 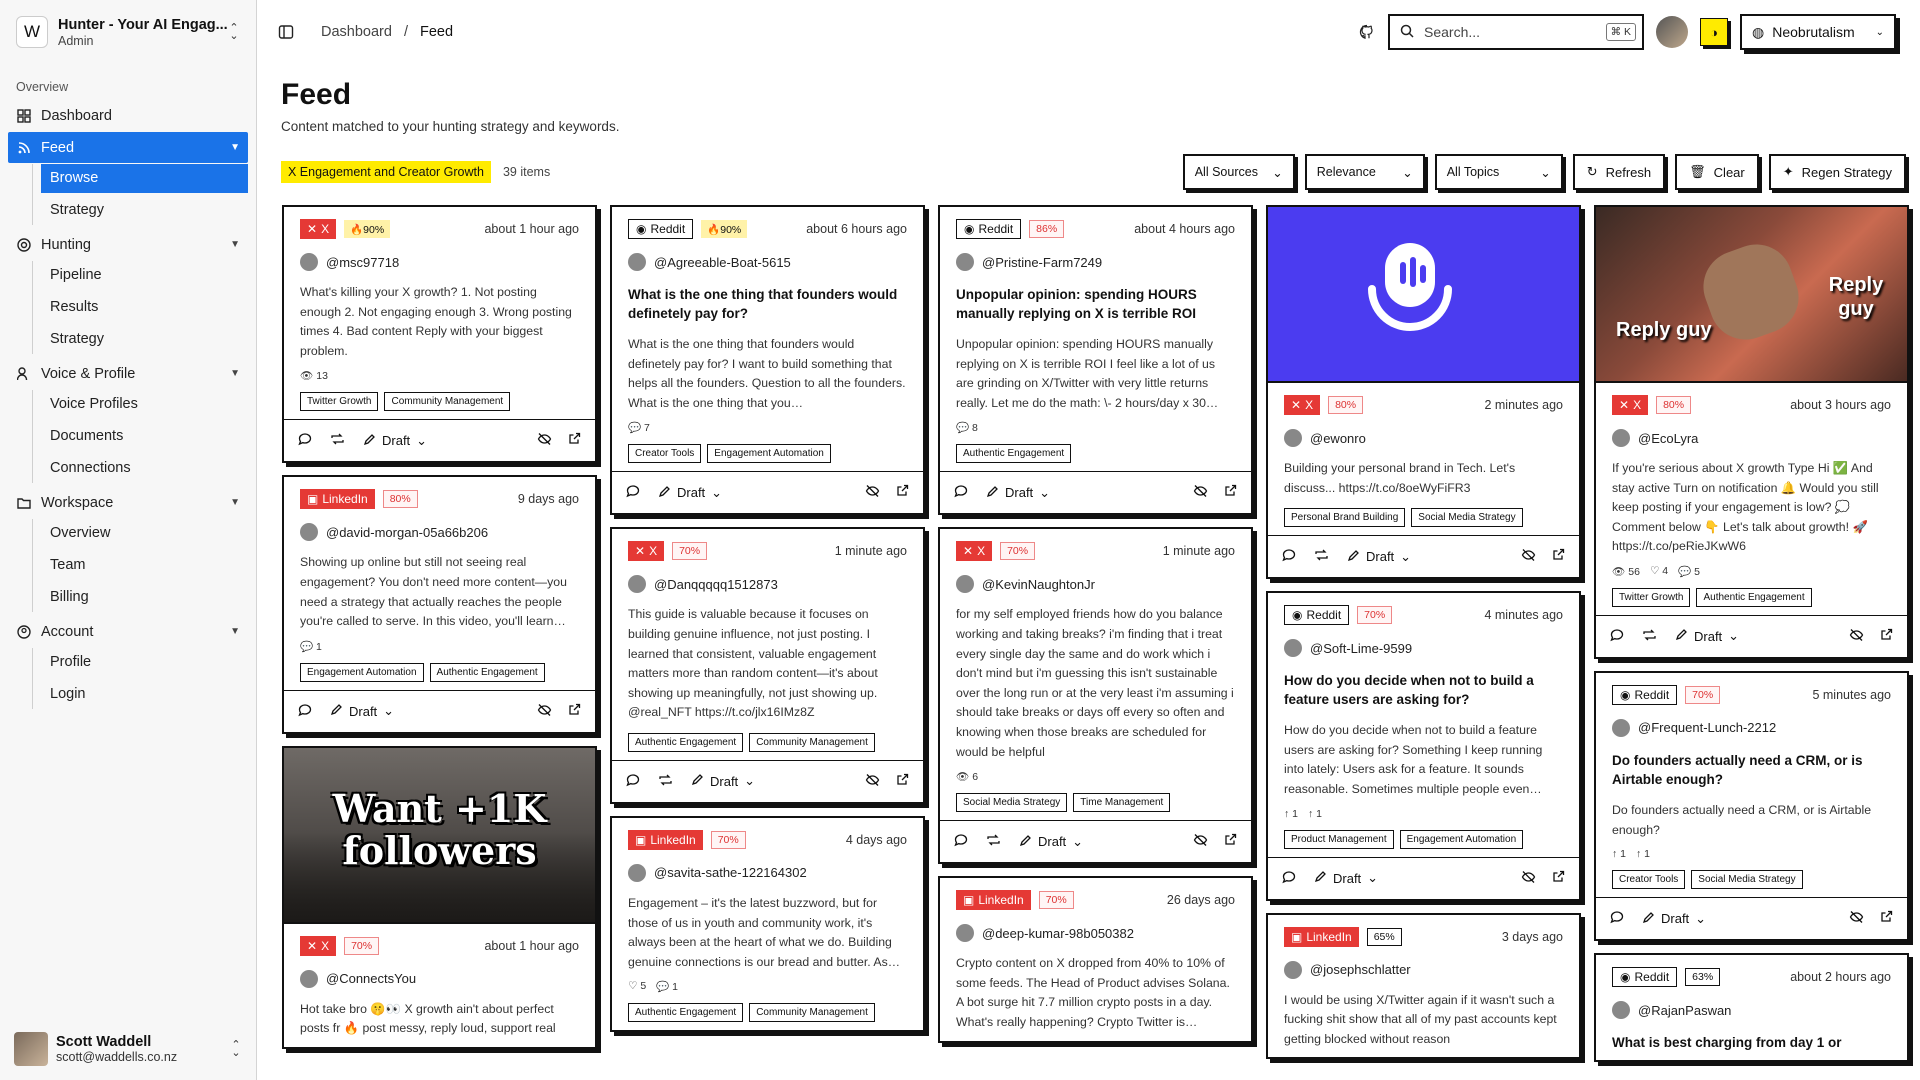 I want to click on post-author: @david-morgan-05a66b206, so click(x=439, y=532).